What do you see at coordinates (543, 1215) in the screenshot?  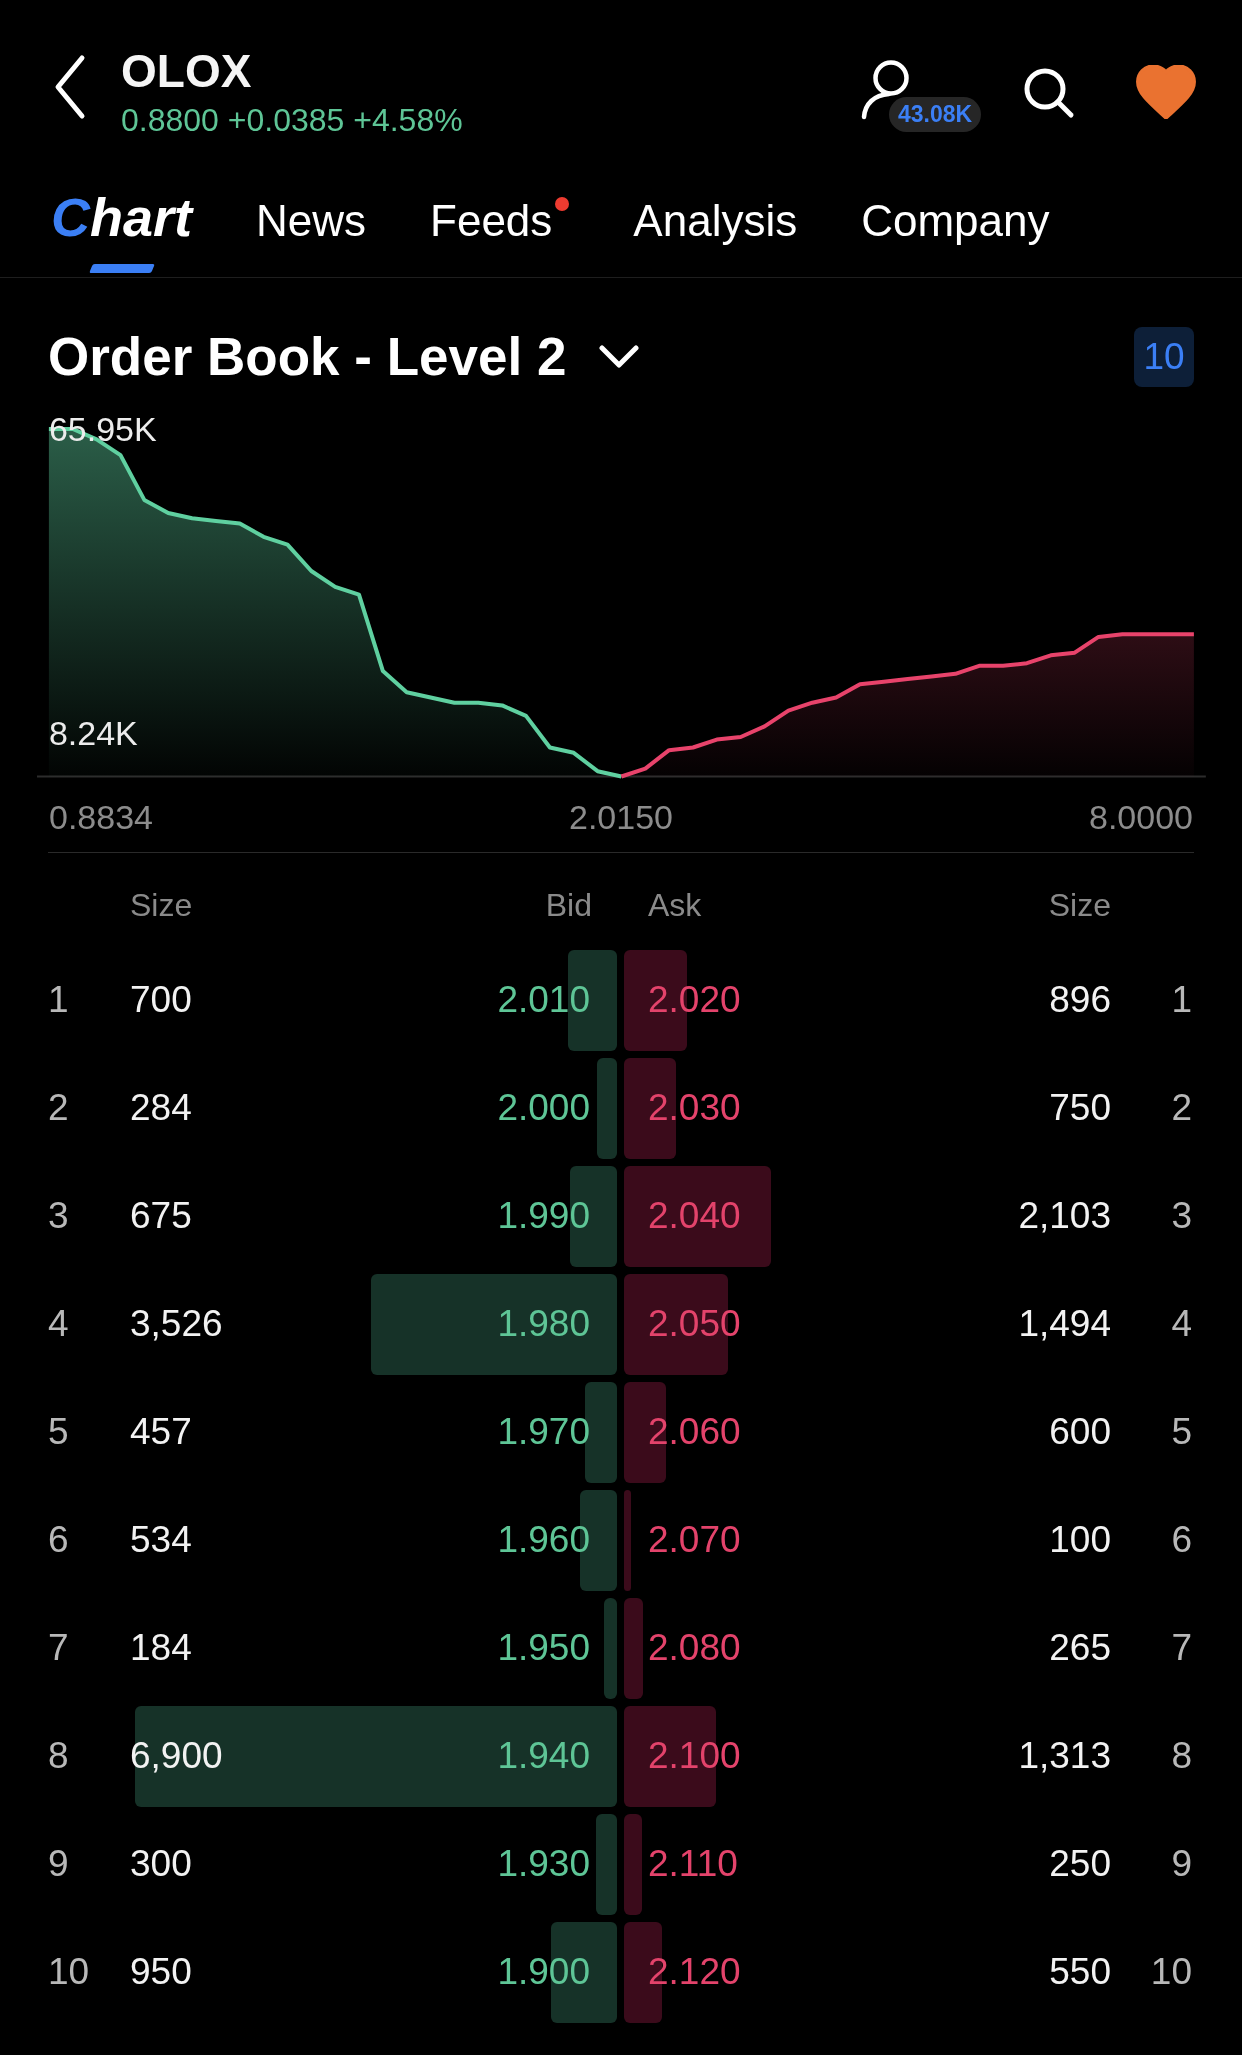 I see `bid-price: 1.990` at bounding box center [543, 1215].